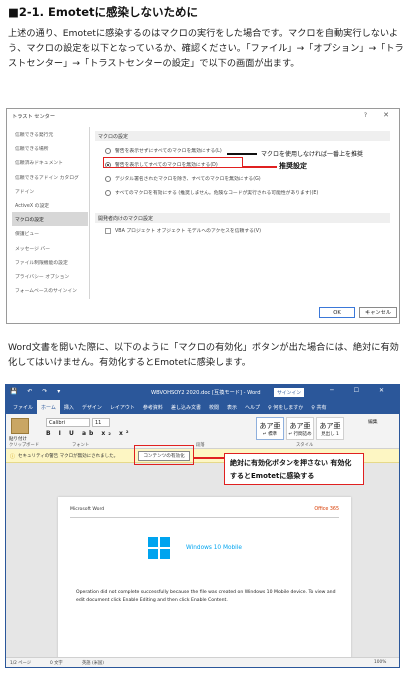 The width and height of the screenshot is (409, 680). Describe the element at coordinates (81, 445) in the screenshot. I see `group-font: フォント` at that location.